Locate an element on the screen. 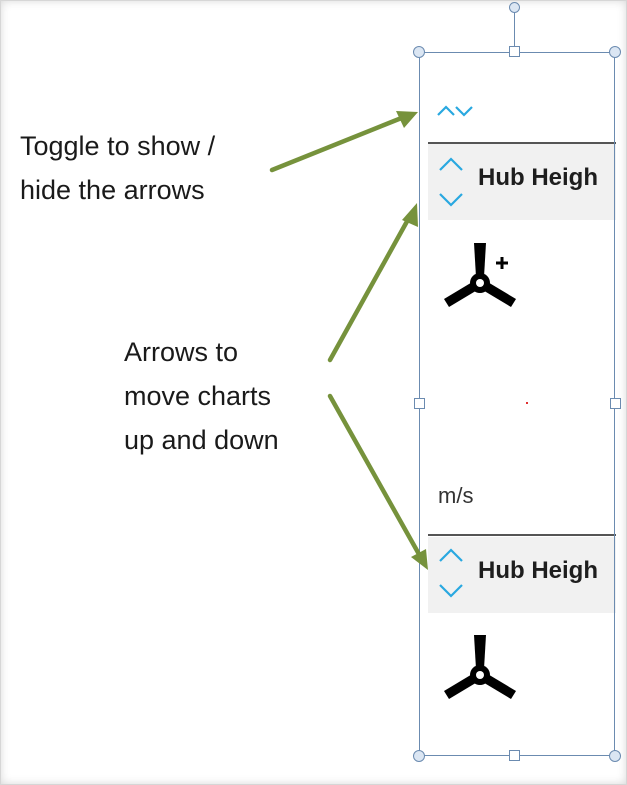 The image size is (627, 785). annotation-arrows is located at coordinates (348, 340).